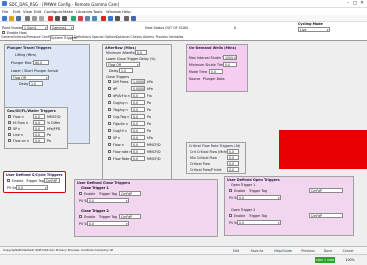  What do you see at coordinates (37, 11) in the screenshot?
I see `menu-edit2: Edit` at bounding box center [37, 11].